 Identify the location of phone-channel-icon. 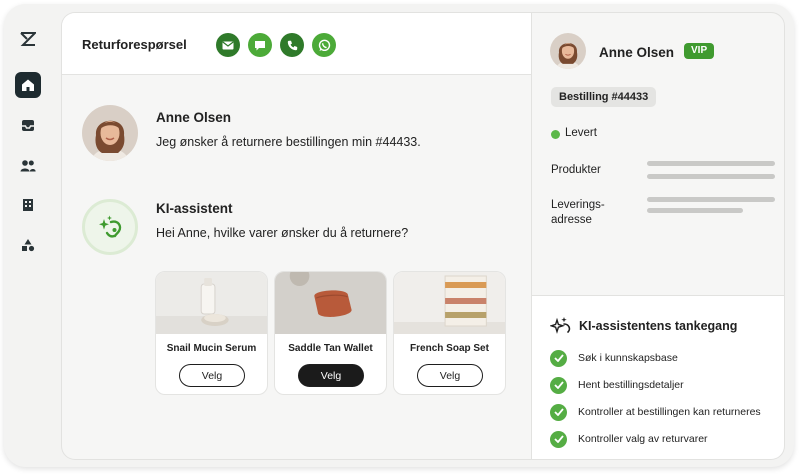
(292, 45).